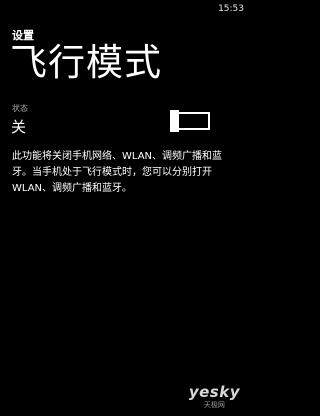 The width and height of the screenshot is (320, 416). What do you see at coordinates (20, 108) in the screenshot?
I see `state-label: 状态` at bounding box center [20, 108].